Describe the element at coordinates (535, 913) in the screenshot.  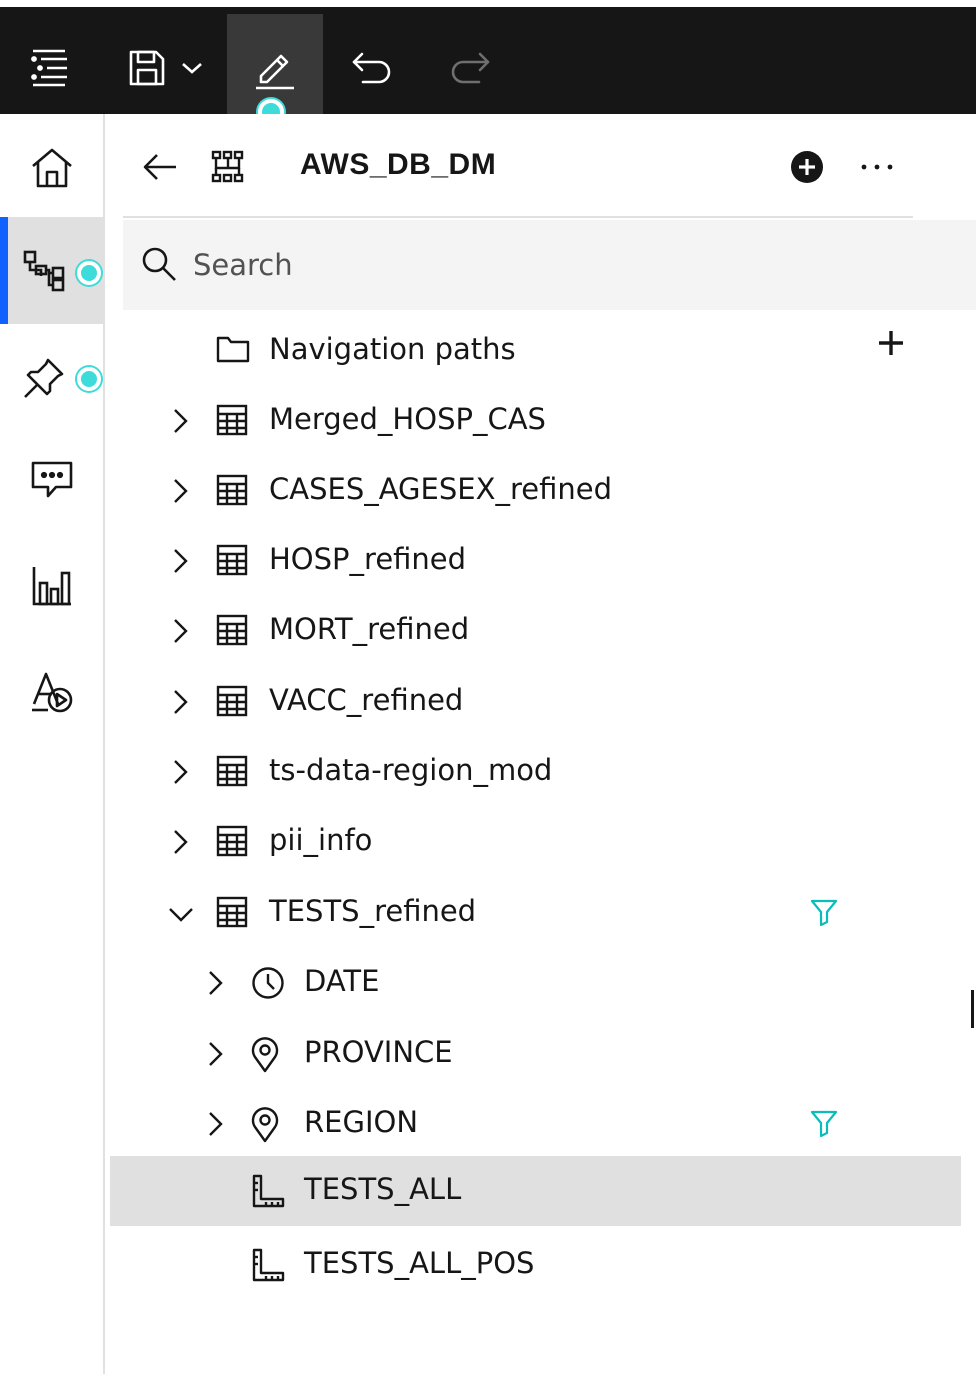
I see `tree-item: TESTS_refined` at that location.